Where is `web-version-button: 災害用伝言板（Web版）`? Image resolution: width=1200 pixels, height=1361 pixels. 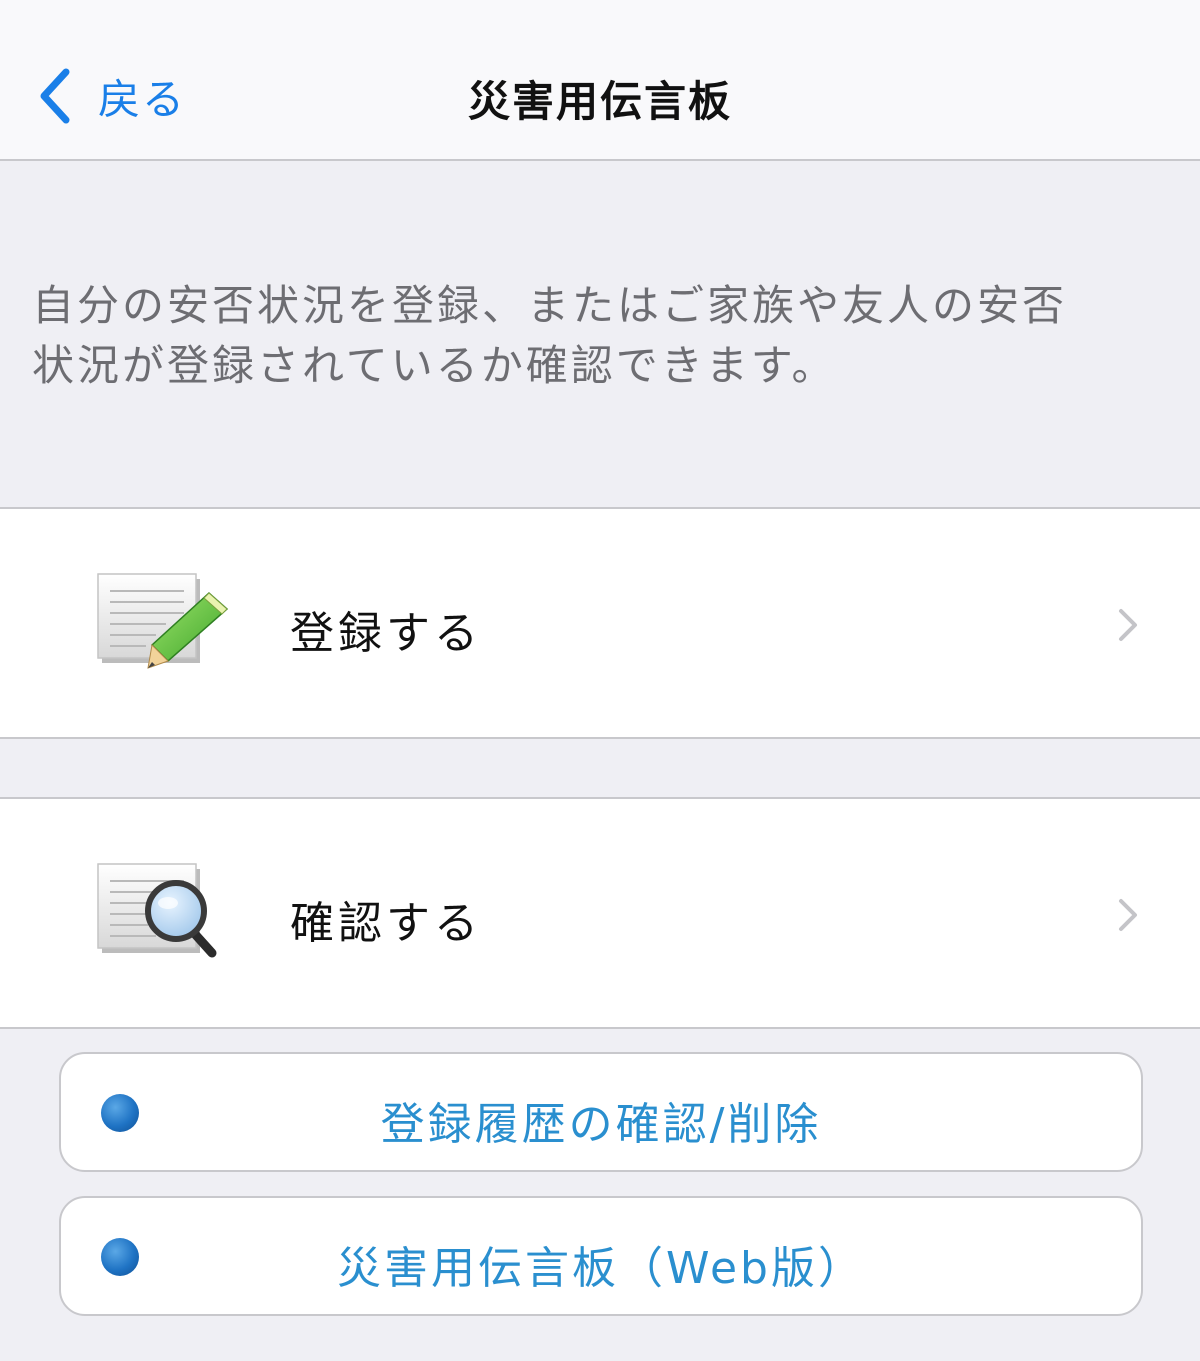 web-version-button: 災害用伝言板（Web版） is located at coordinates (601, 1256).